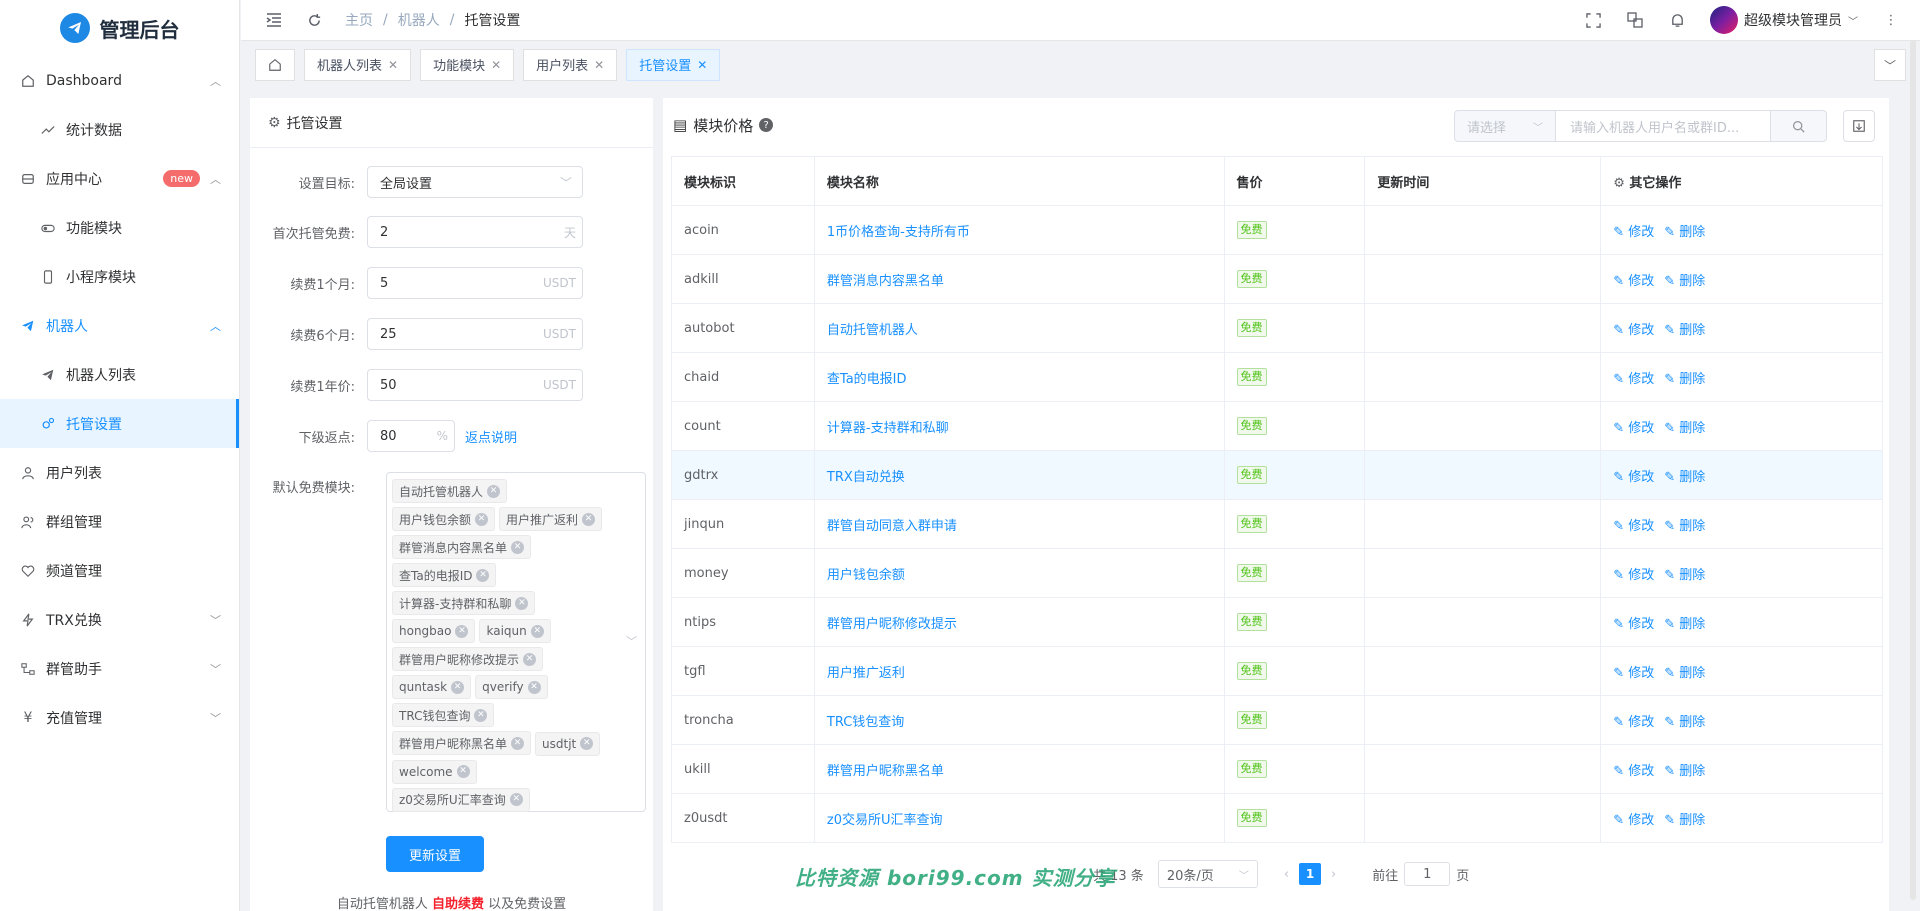  What do you see at coordinates (314, 20) in the screenshot?
I see `refresh-icon` at bounding box center [314, 20].